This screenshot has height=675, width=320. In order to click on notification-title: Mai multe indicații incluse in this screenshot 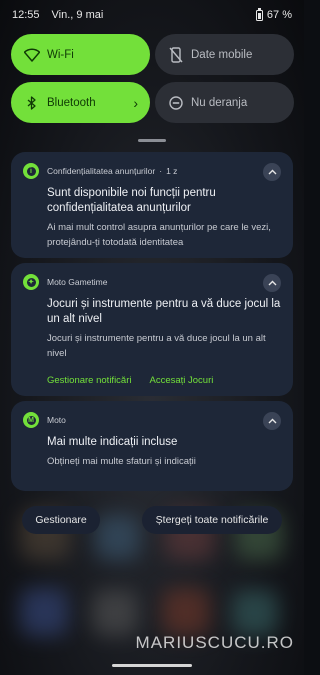, I will do `click(112, 442)`.